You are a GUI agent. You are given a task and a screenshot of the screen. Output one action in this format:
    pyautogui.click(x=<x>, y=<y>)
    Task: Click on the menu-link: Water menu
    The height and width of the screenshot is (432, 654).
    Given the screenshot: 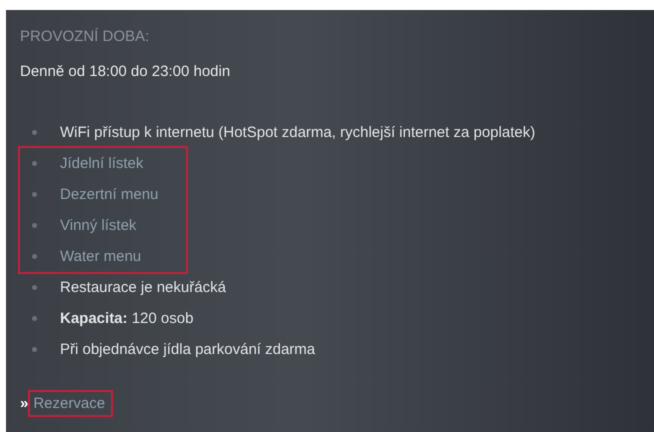 What is the action you would take?
    pyautogui.click(x=115, y=256)
    